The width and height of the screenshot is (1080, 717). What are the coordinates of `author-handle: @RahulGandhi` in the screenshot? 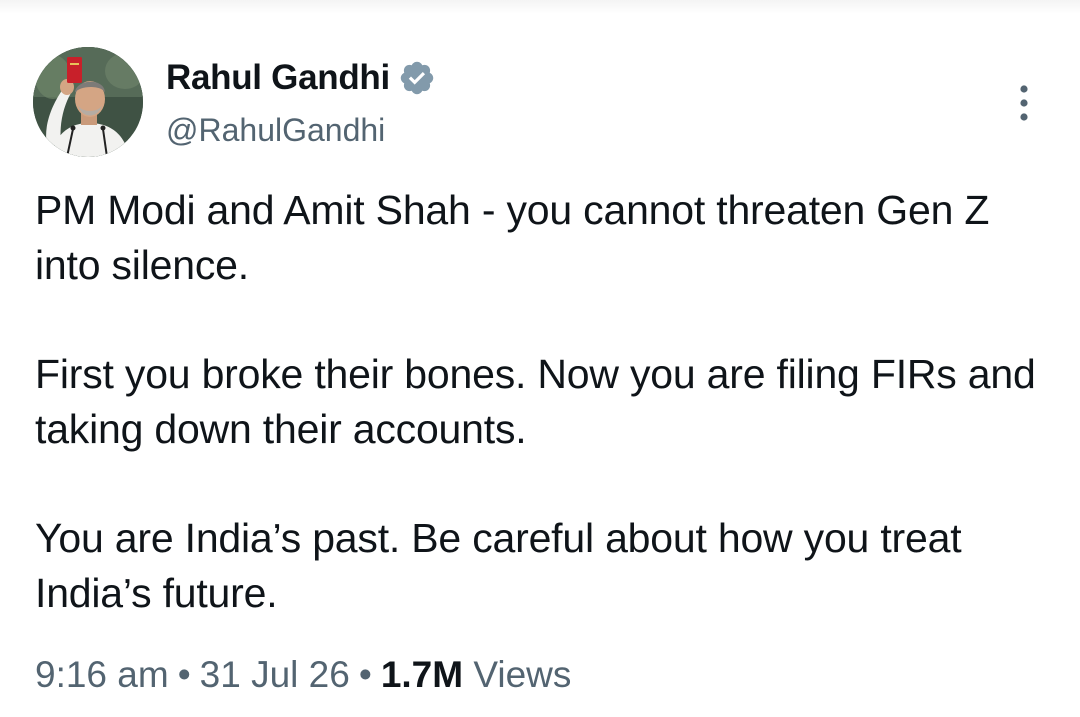 It's located at (275, 130).